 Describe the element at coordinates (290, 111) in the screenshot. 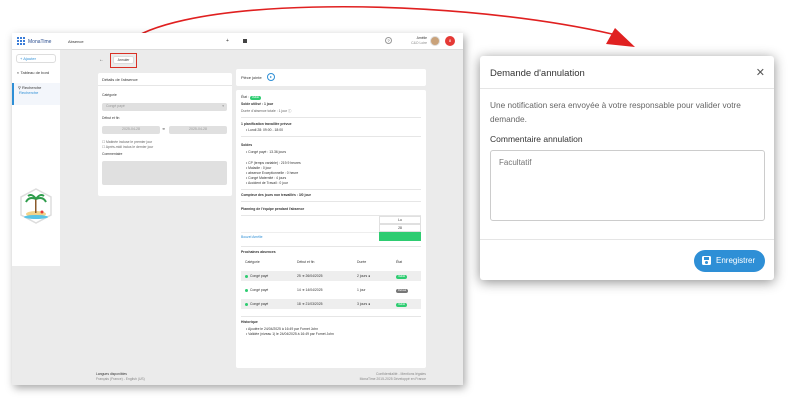

I see `info-icon: ⓘ` at that location.